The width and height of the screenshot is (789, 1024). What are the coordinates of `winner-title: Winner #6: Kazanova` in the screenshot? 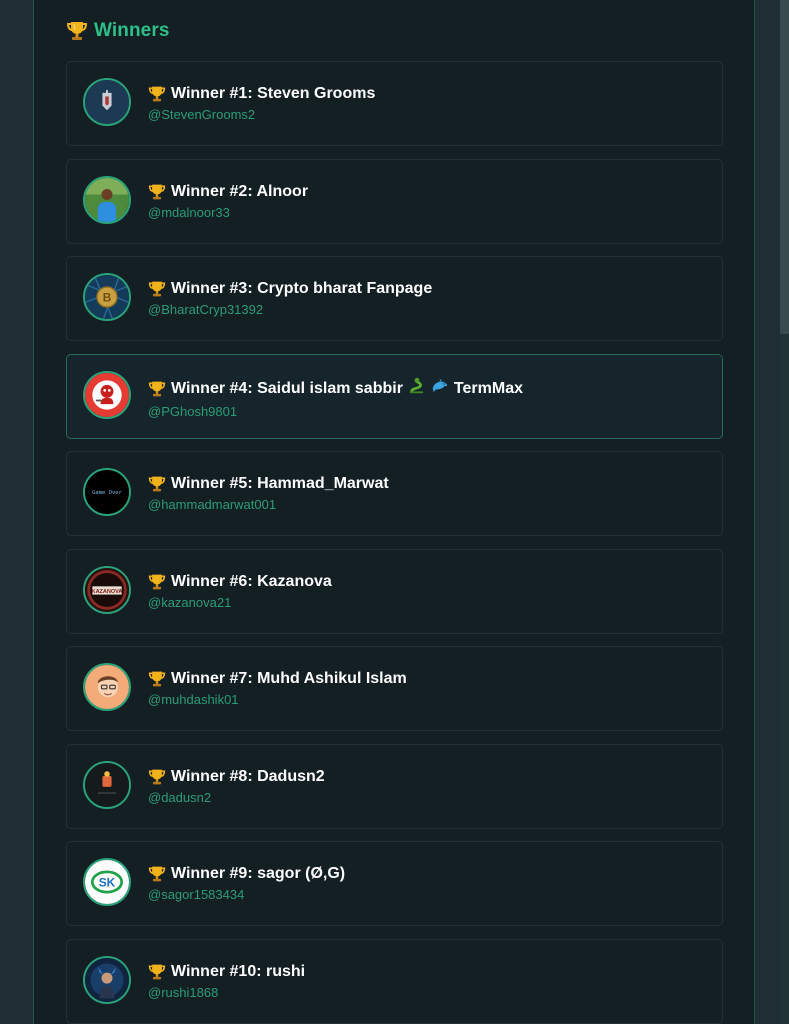 It's located at (240, 582).